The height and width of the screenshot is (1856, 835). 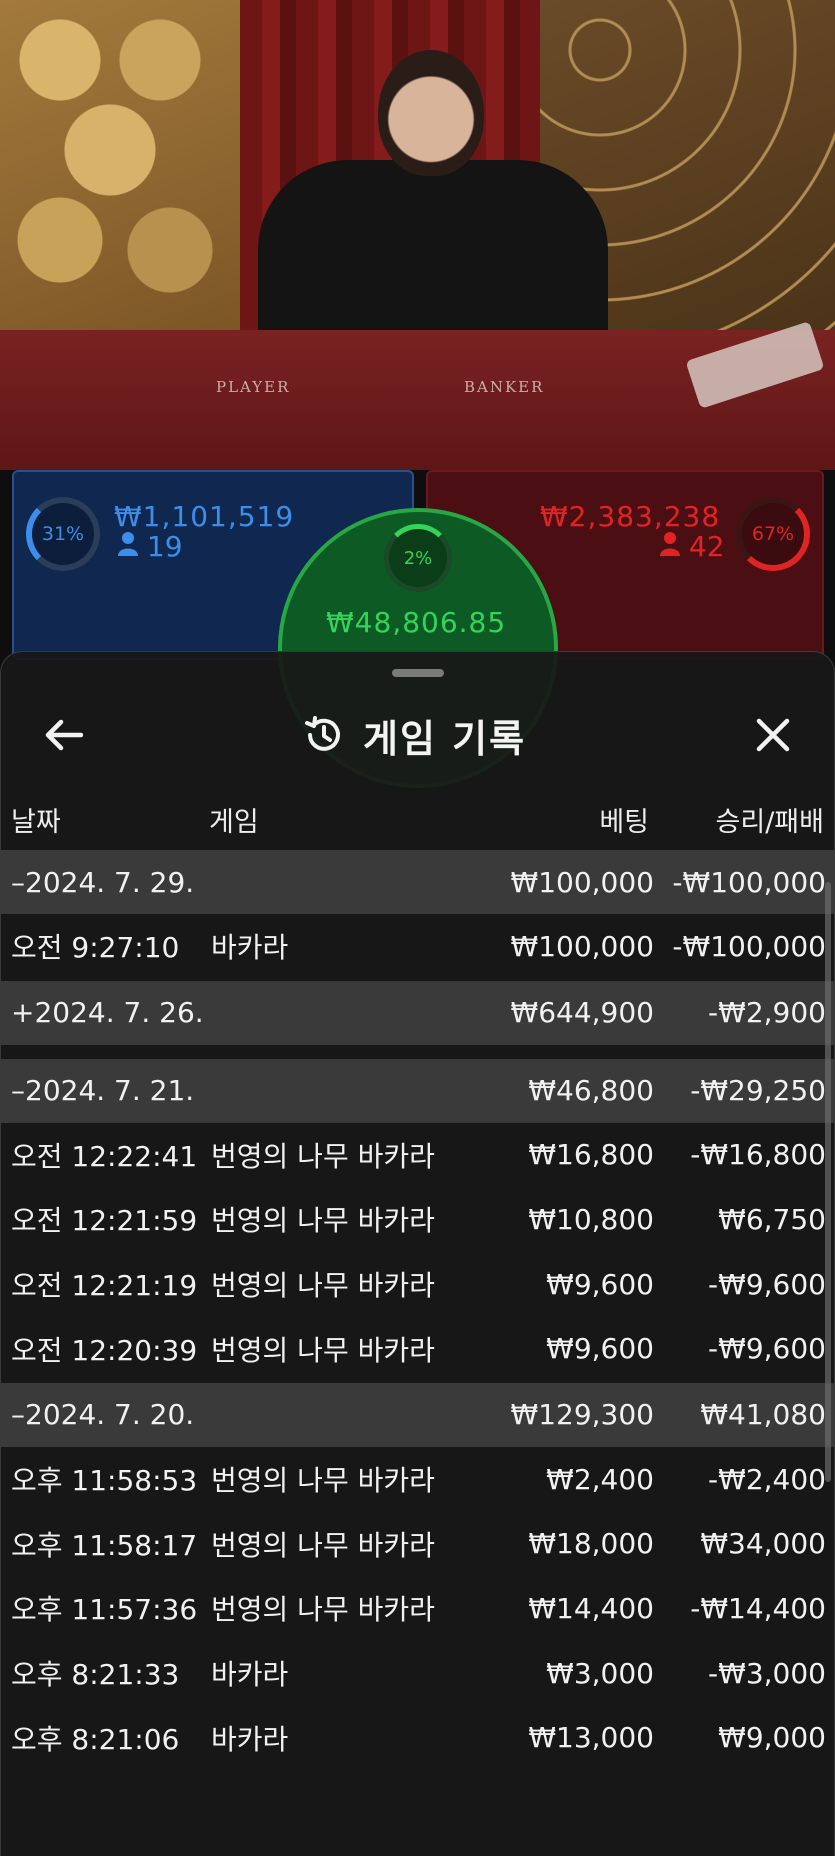 I want to click on win-loss-amount: ₩34,000, so click(x=763, y=1544).